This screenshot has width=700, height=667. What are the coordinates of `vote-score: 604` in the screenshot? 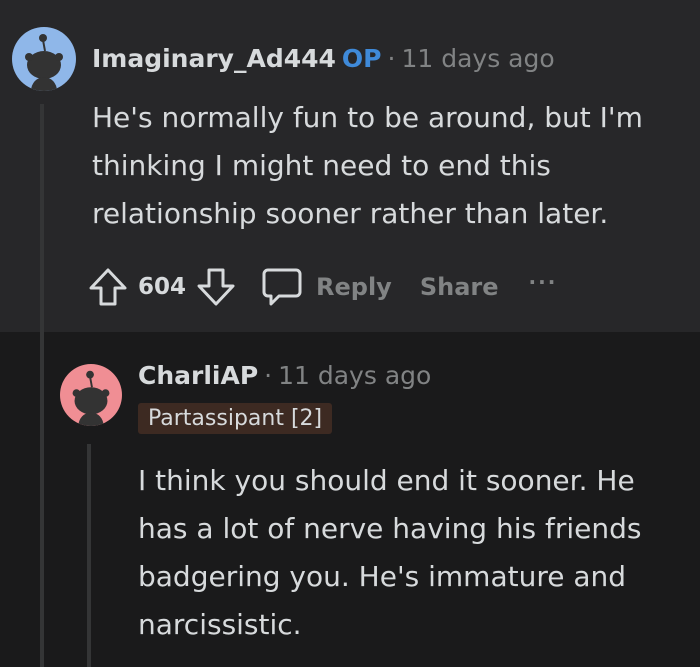 It's located at (162, 287).